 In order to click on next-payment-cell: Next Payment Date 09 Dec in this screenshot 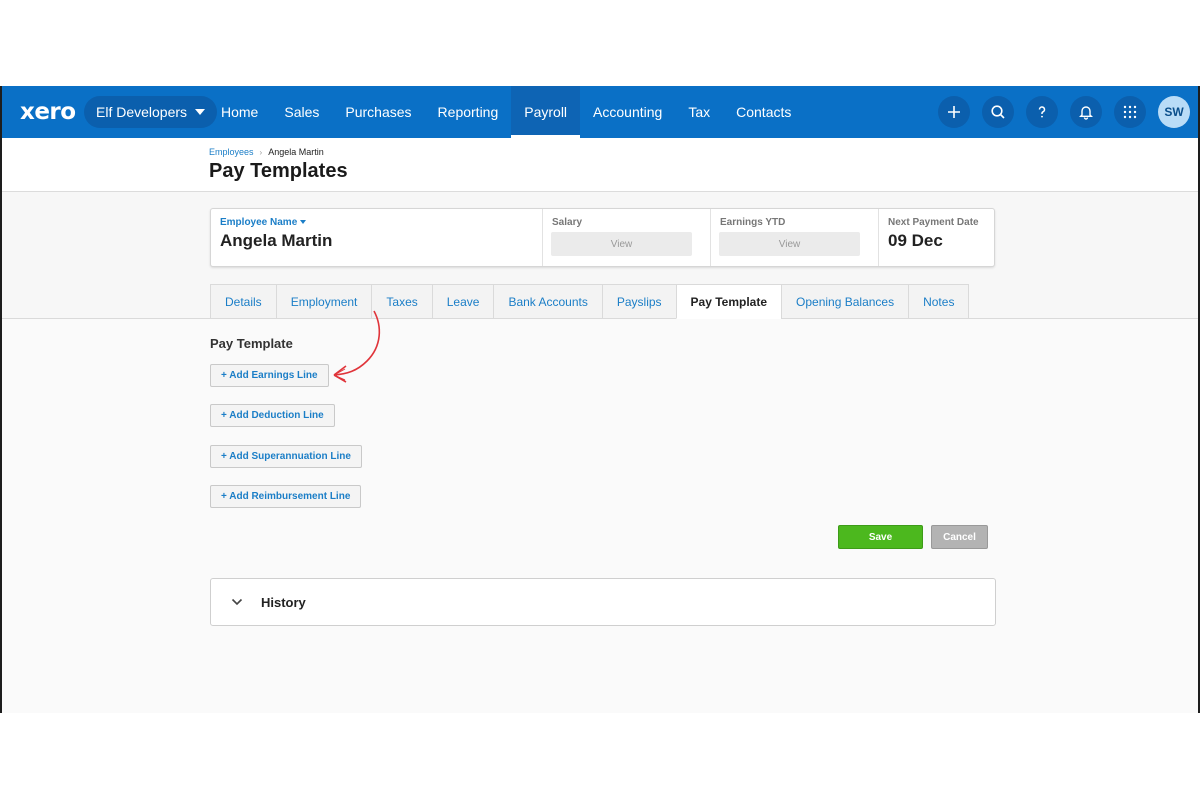, I will do `click(936, 237)`.